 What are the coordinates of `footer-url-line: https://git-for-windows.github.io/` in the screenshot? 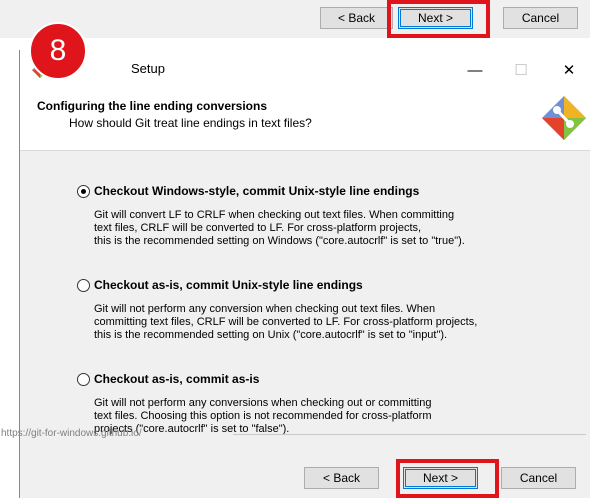 It's located at (295, 434).